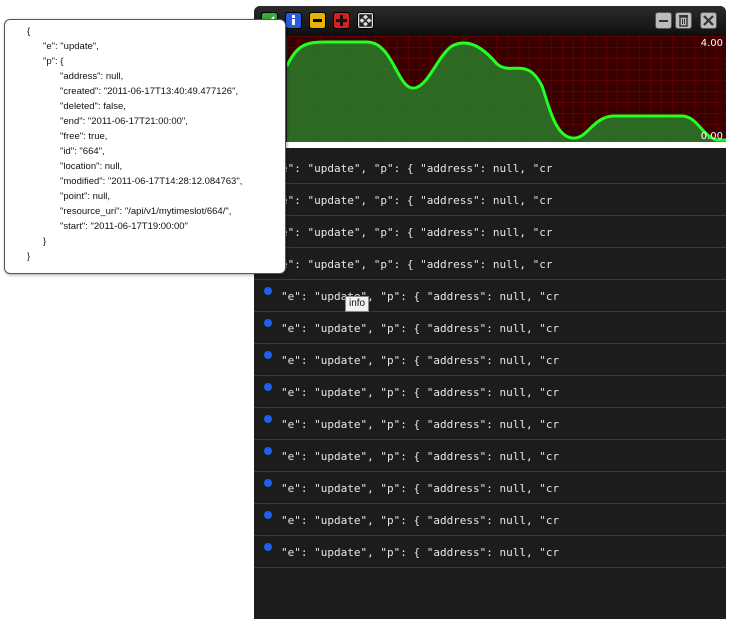 This screenshot has width=736, height=619. What do you see at coordinates (683, 20) in the screenshot?
I see `trash-icon` at bounding box center [683, 20].